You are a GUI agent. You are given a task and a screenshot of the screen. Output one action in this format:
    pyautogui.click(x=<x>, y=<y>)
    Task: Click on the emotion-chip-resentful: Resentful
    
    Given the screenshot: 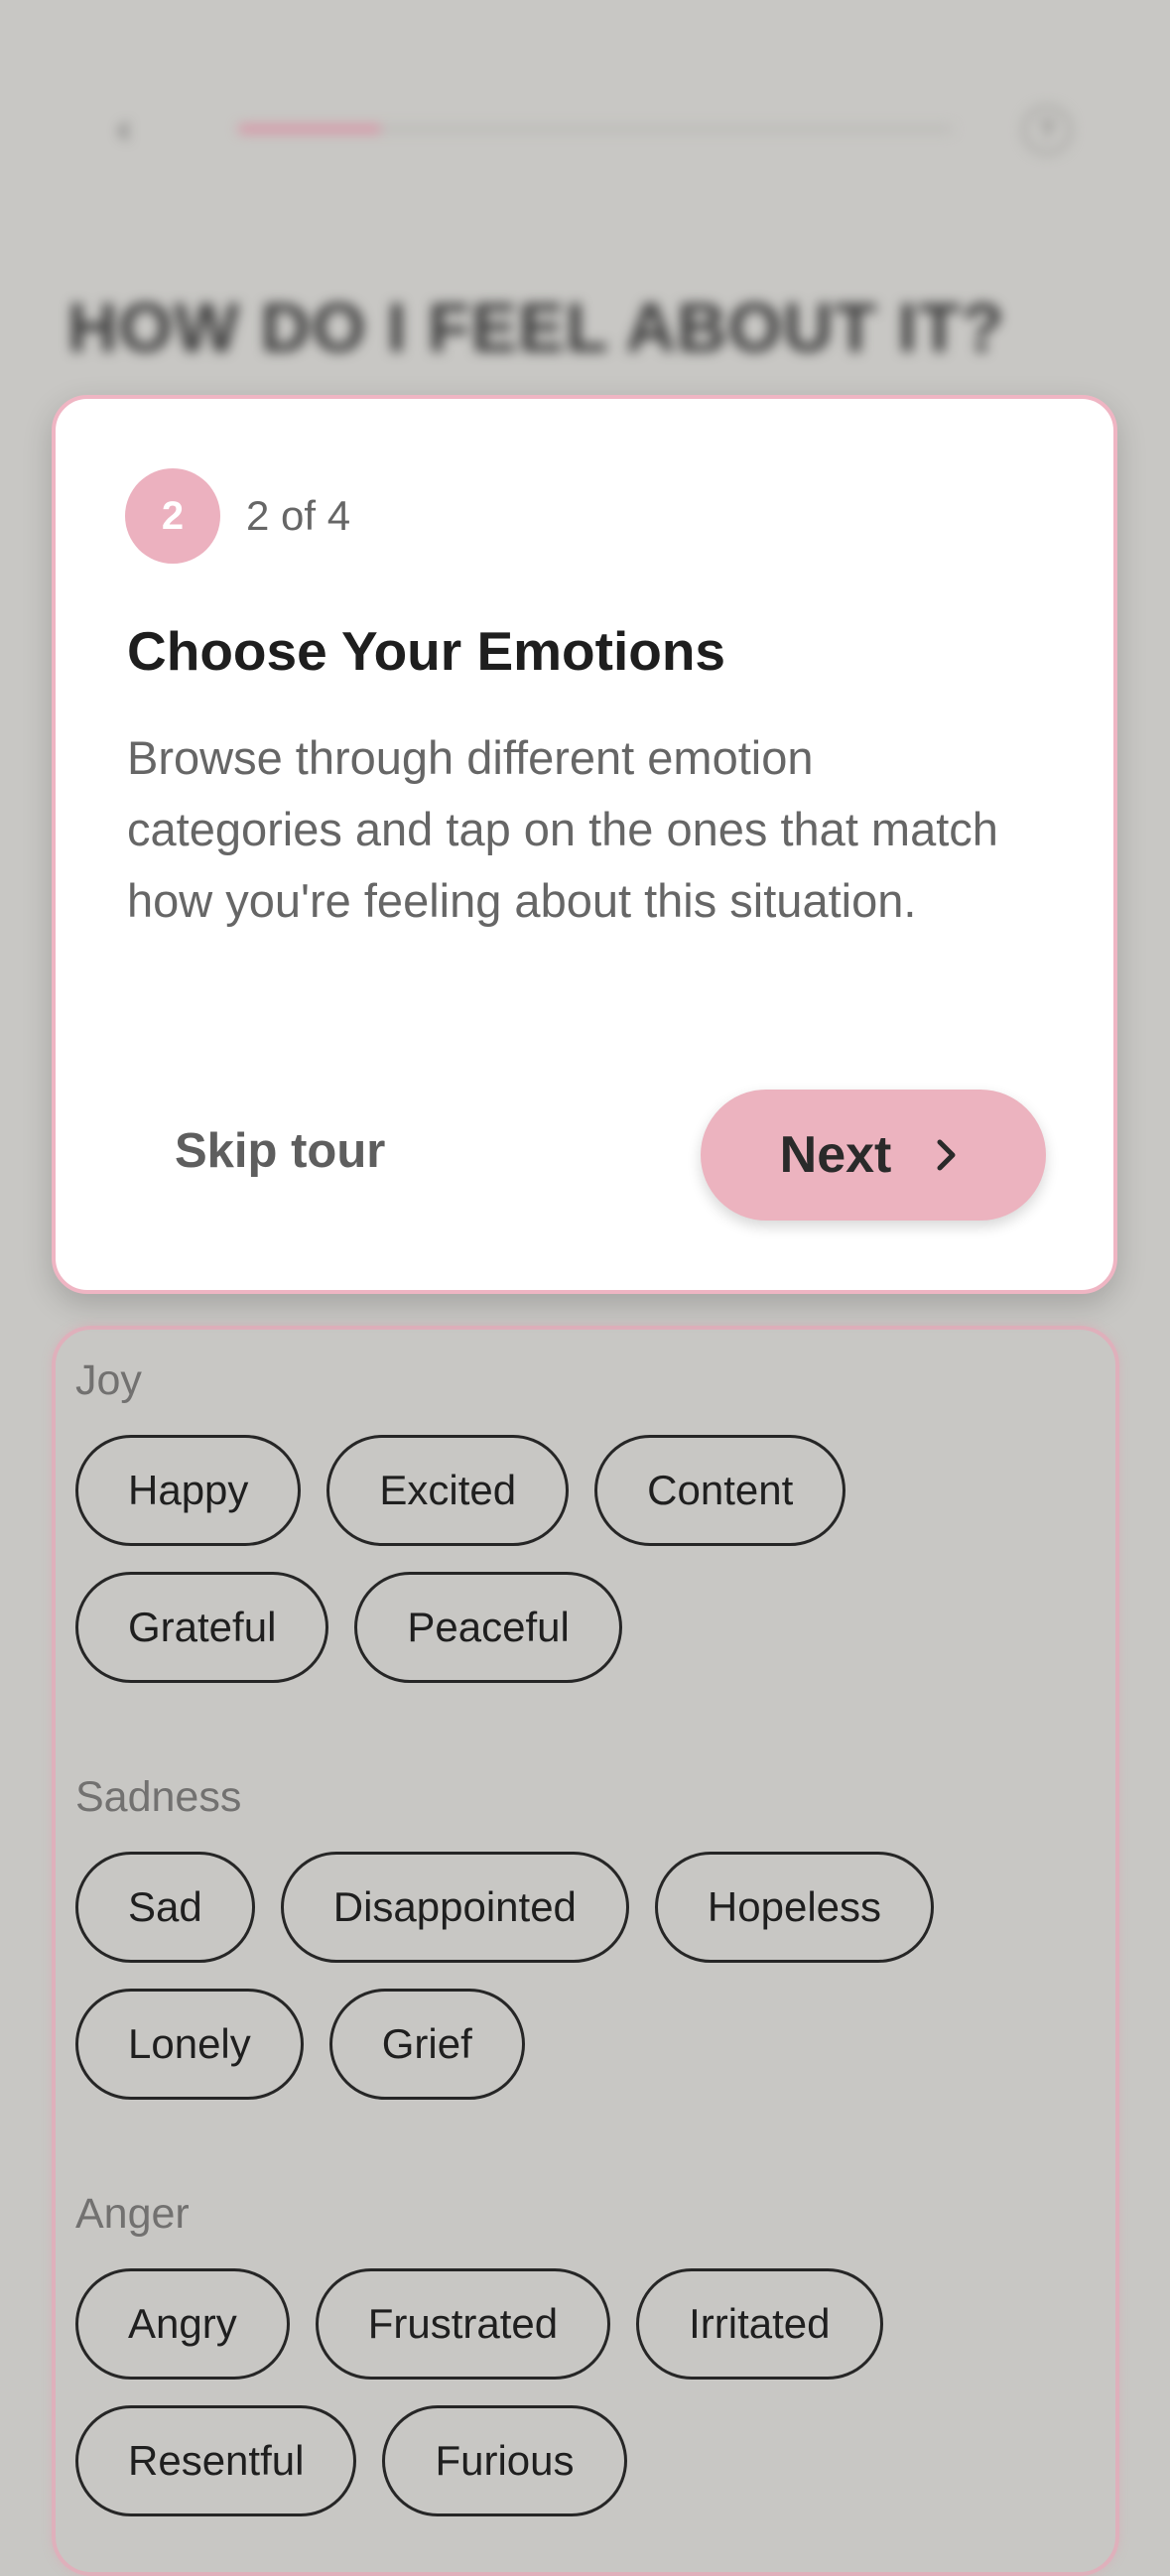 What is the action you would take?
    pyautogui.click(x=216, y=2461)
    